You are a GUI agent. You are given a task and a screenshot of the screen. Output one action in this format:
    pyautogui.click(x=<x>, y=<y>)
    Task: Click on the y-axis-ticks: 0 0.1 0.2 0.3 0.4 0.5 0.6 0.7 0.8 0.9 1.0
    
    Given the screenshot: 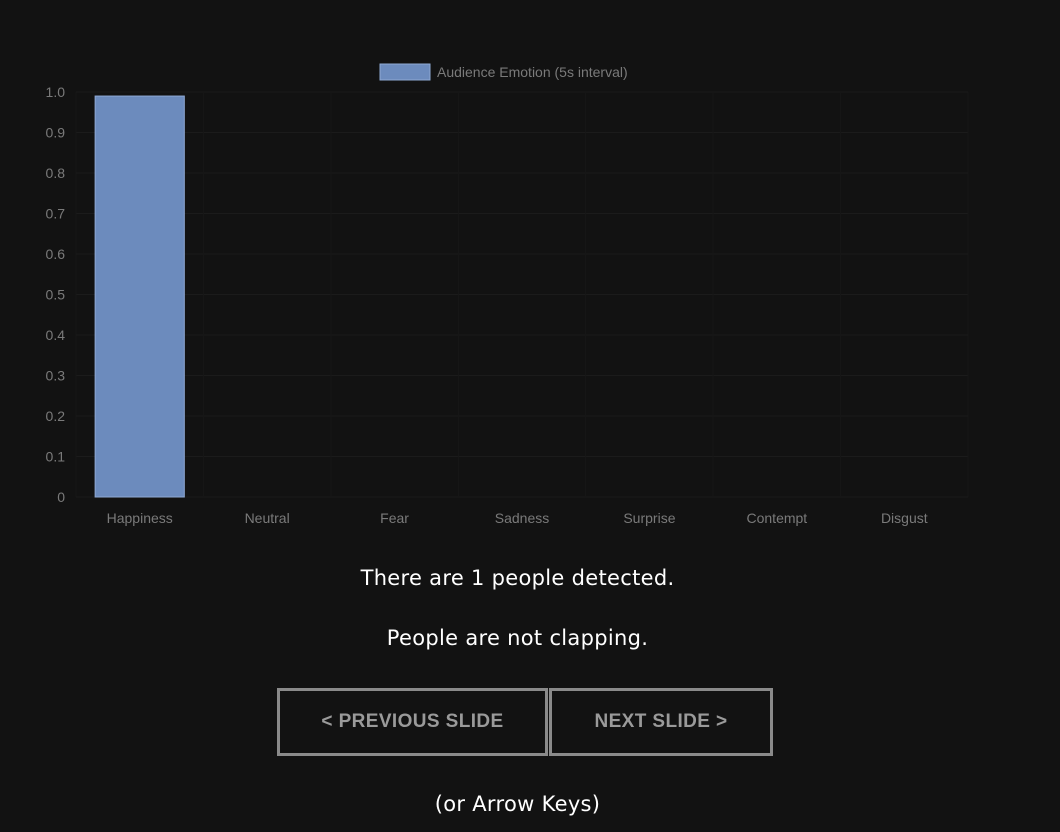 What is the action you would take?
    pyautogui.click(x=56, y=294)
    